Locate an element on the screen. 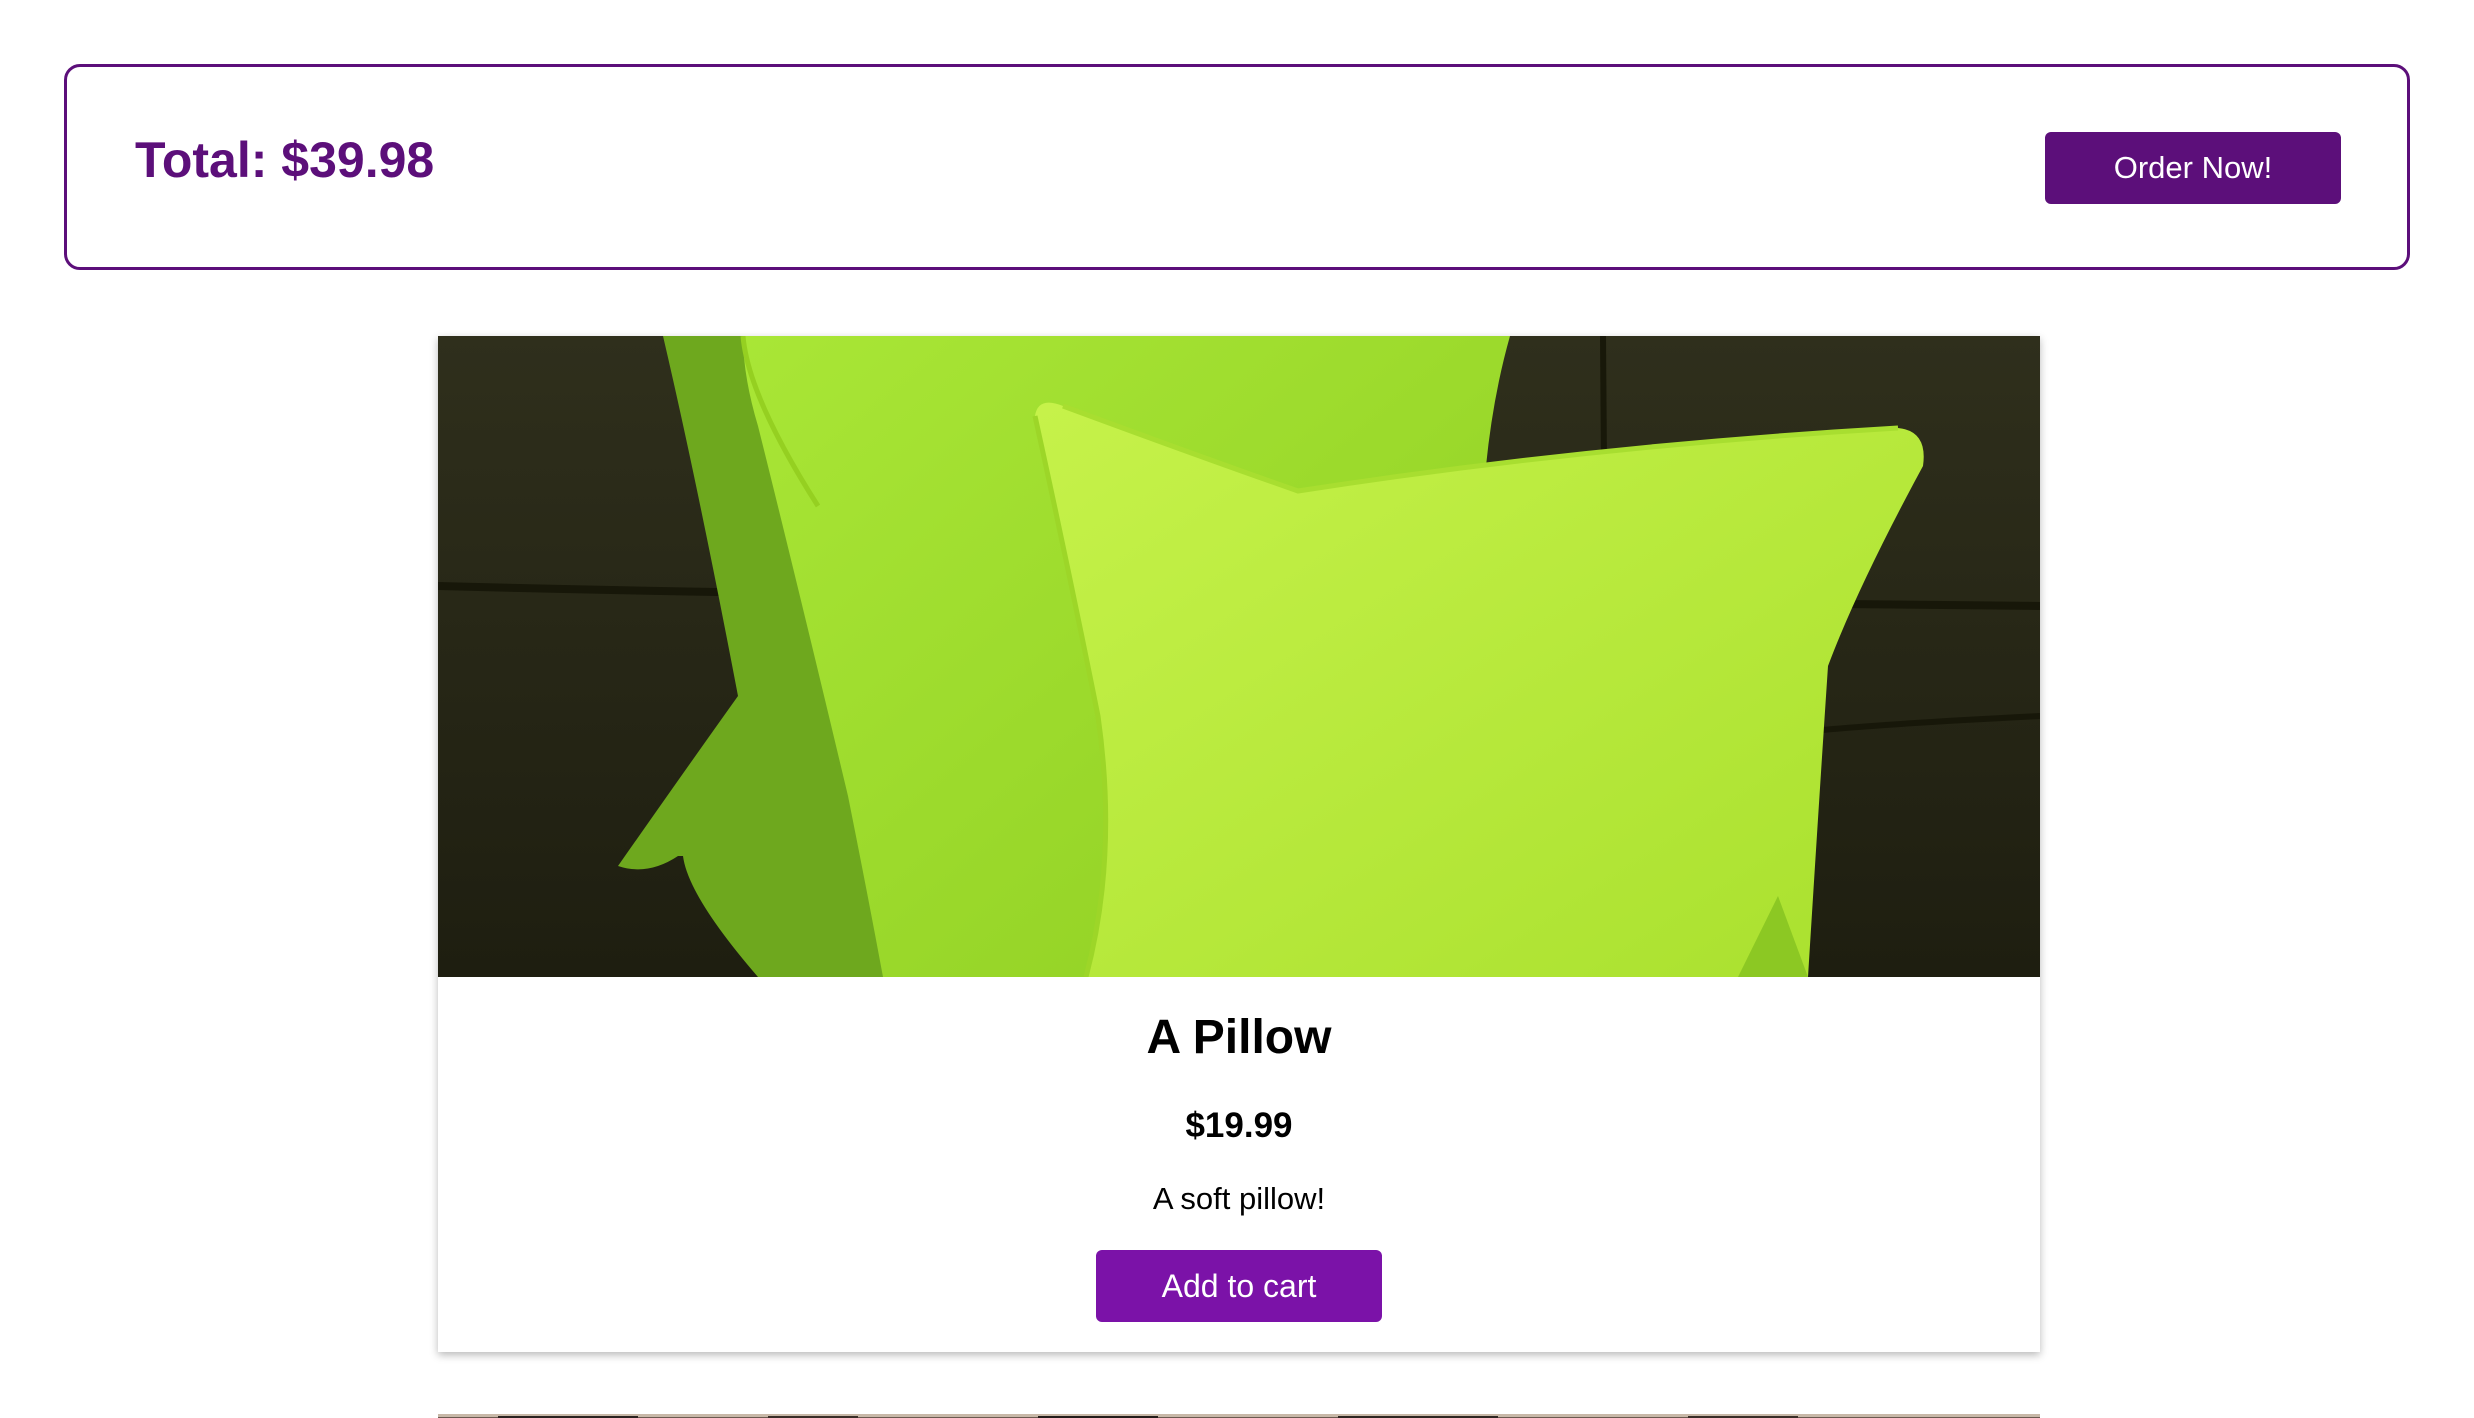 This screenshot has height=1418, width=2474. add-to-cart-button: Add to cart is located at coordinates (1239, 1286).